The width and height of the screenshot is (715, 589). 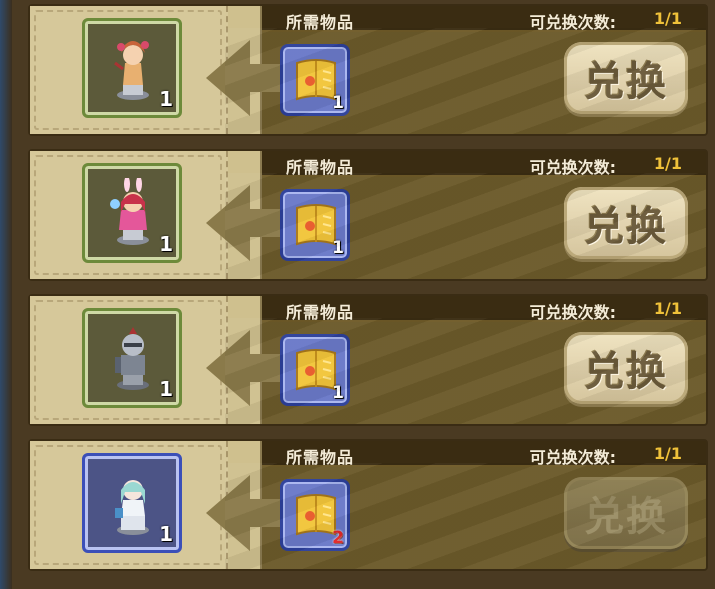 What do you see at coordinates (6, 294) in the screenshot?
I see `screen-edge` at bounding box center [6, 294].